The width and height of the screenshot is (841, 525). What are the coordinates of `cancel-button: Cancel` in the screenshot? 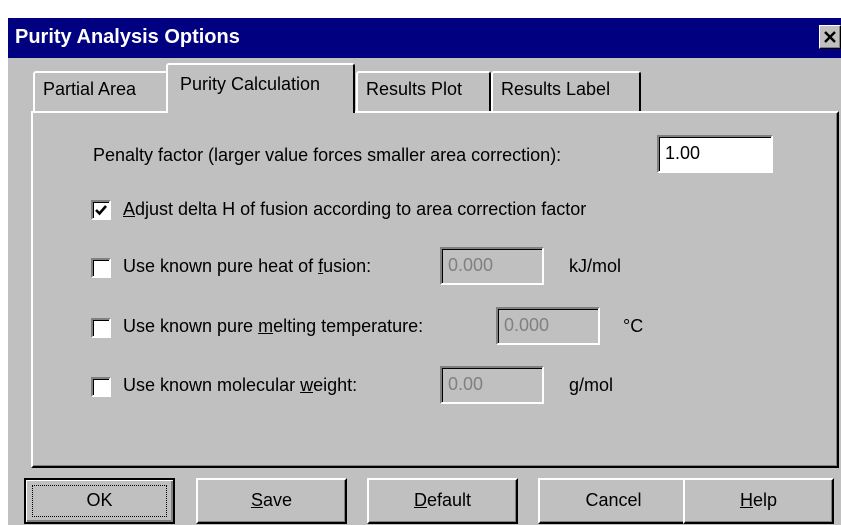 It's located at (613, 501).